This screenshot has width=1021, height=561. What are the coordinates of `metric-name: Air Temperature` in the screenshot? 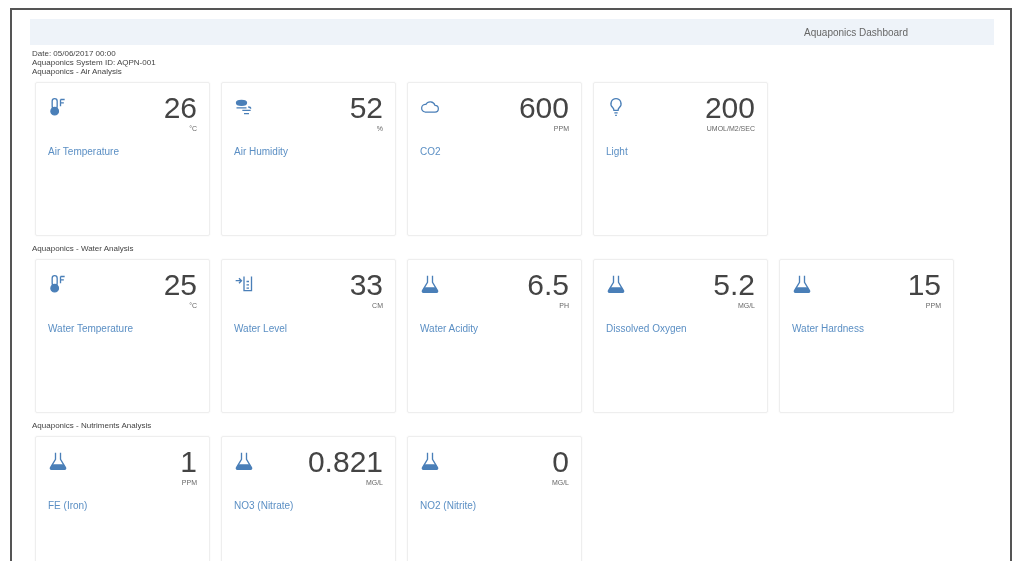 It's located at (84, 151).